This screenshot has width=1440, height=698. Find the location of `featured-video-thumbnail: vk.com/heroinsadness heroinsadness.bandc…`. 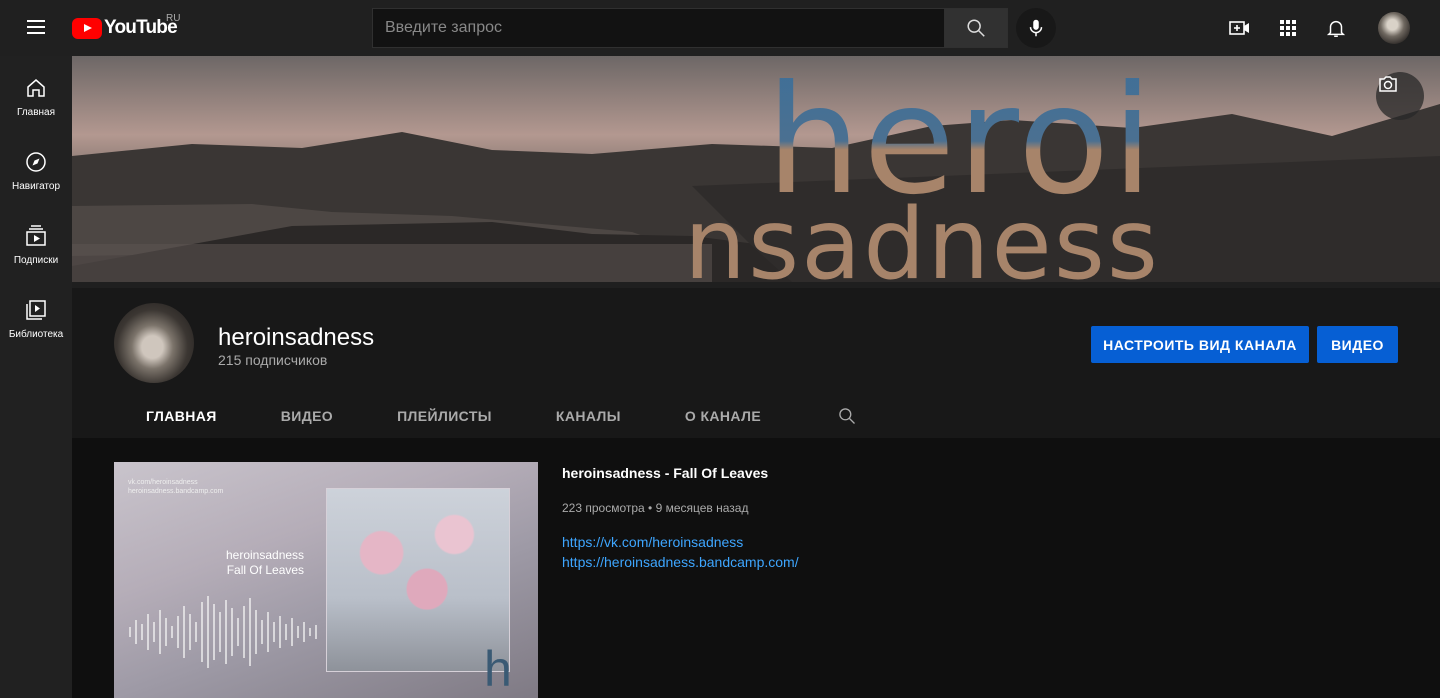

featured-video-thumbnail: vk.com/heroinsadness heroinsadness.bandc… is located at coordinates (326, 580).